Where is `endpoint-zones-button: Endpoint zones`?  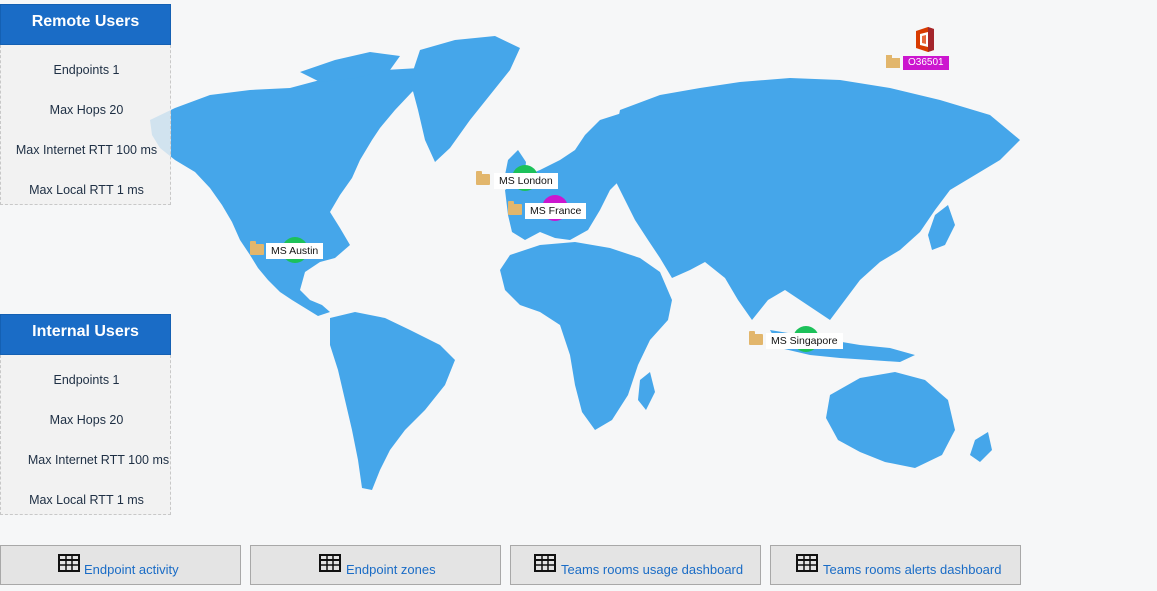
endpoint-zones-button: Endpoint zones is located at coordinates (375, 565).